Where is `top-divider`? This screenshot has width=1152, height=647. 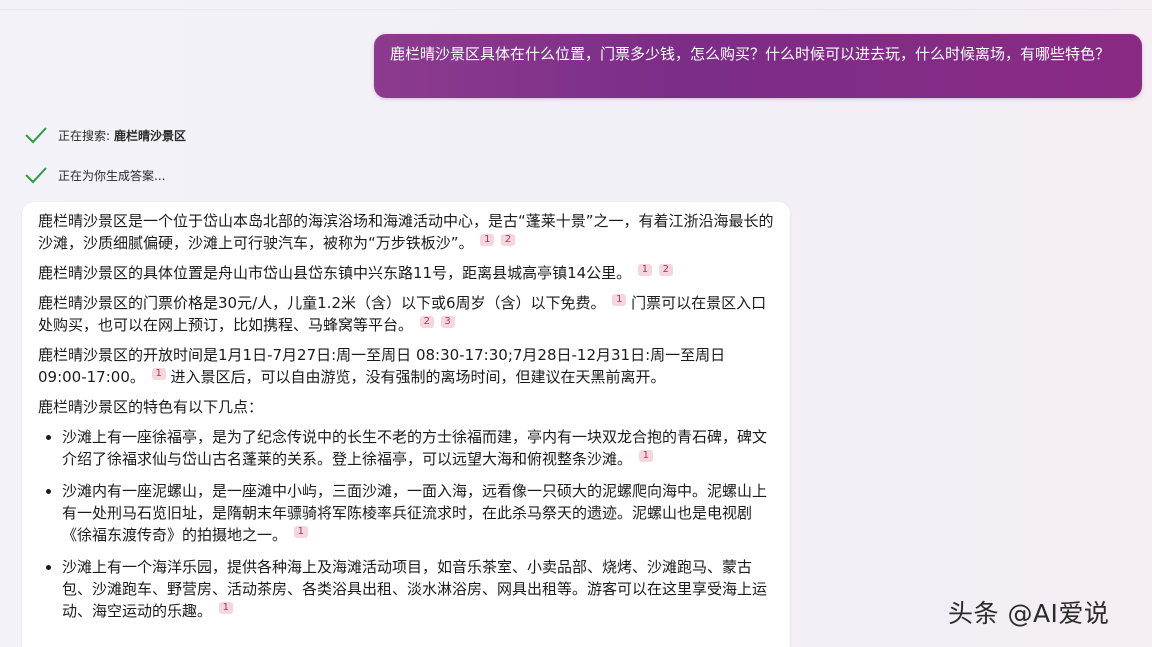
top-divider is located at coordinates (576, 9).